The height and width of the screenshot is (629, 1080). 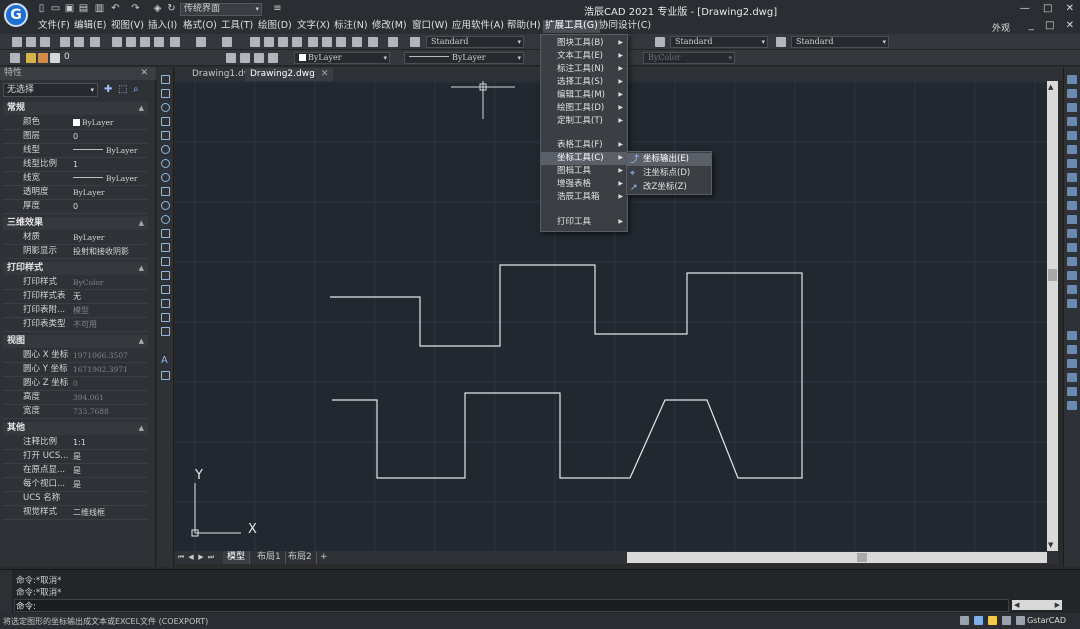 I want to click on section-view: 视图 ▲, so click(x=75, y=341).